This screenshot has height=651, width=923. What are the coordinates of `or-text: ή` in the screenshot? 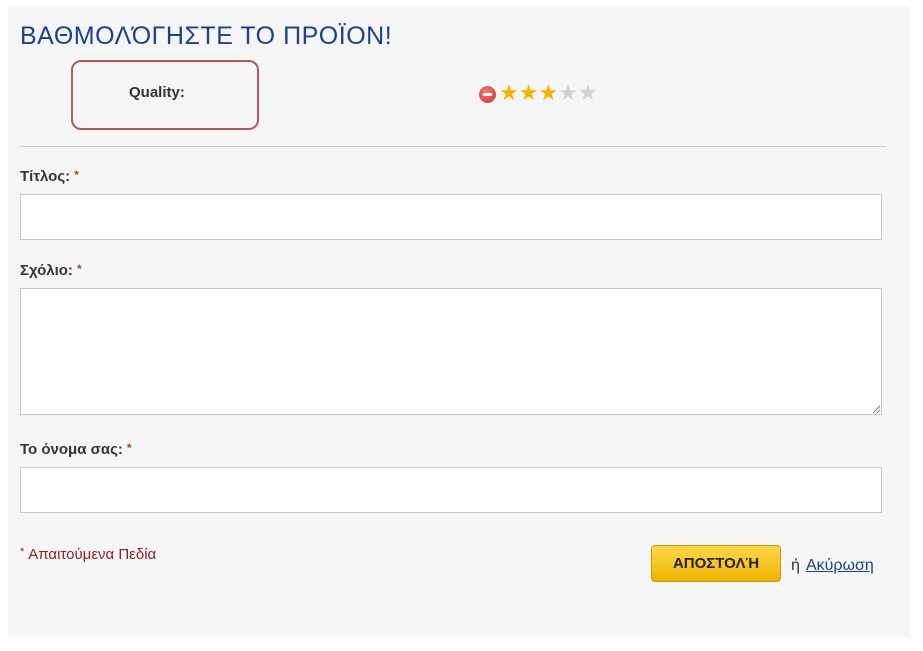 It's located at (795, 565).